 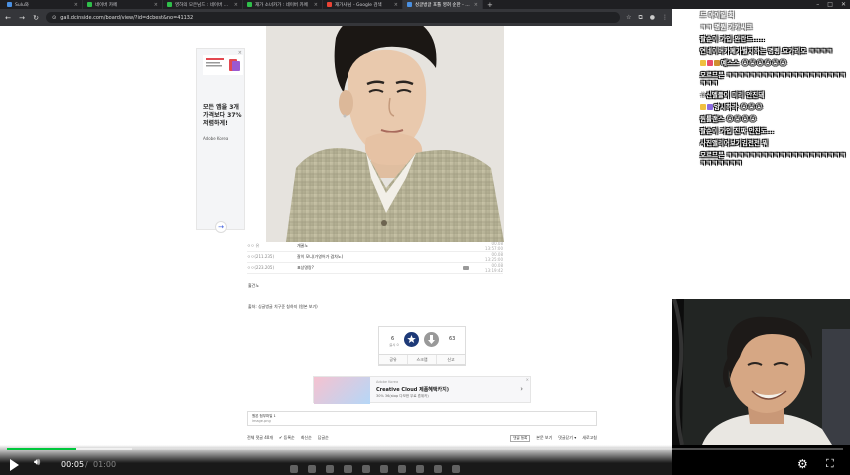 What do you see at coordinates (775, 63) in the screenshot?
I see `chat-message: 예스스 😭😭😭😭😭😭` at bounding box center [775, 63].